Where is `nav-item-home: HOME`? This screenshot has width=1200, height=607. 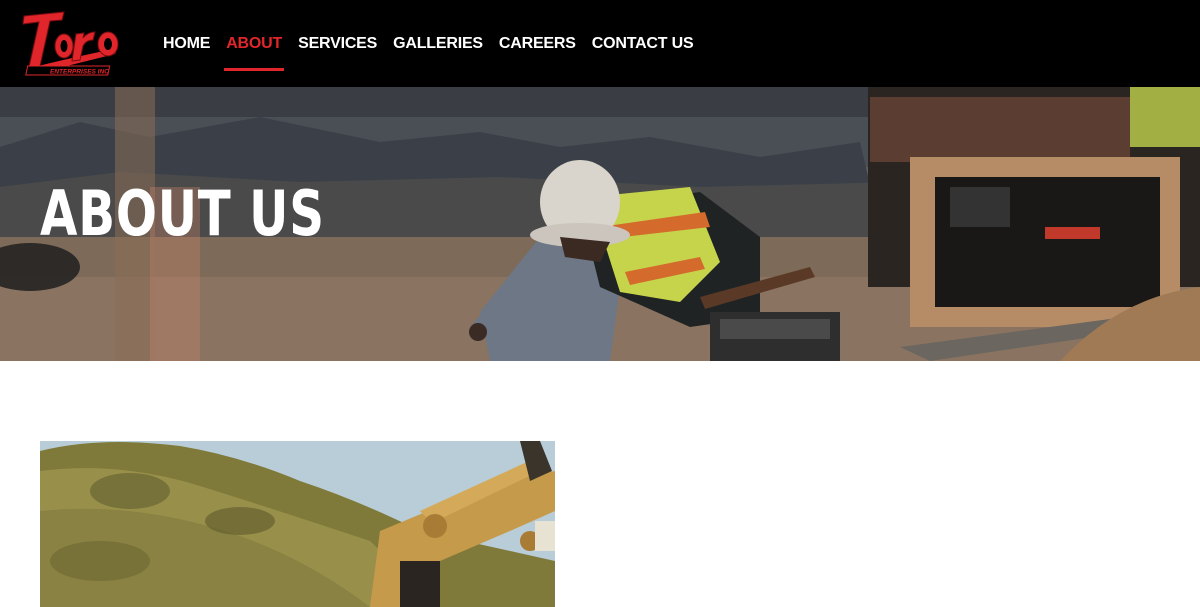 nav-item-home: HOME is located at coordinates (186, 43).